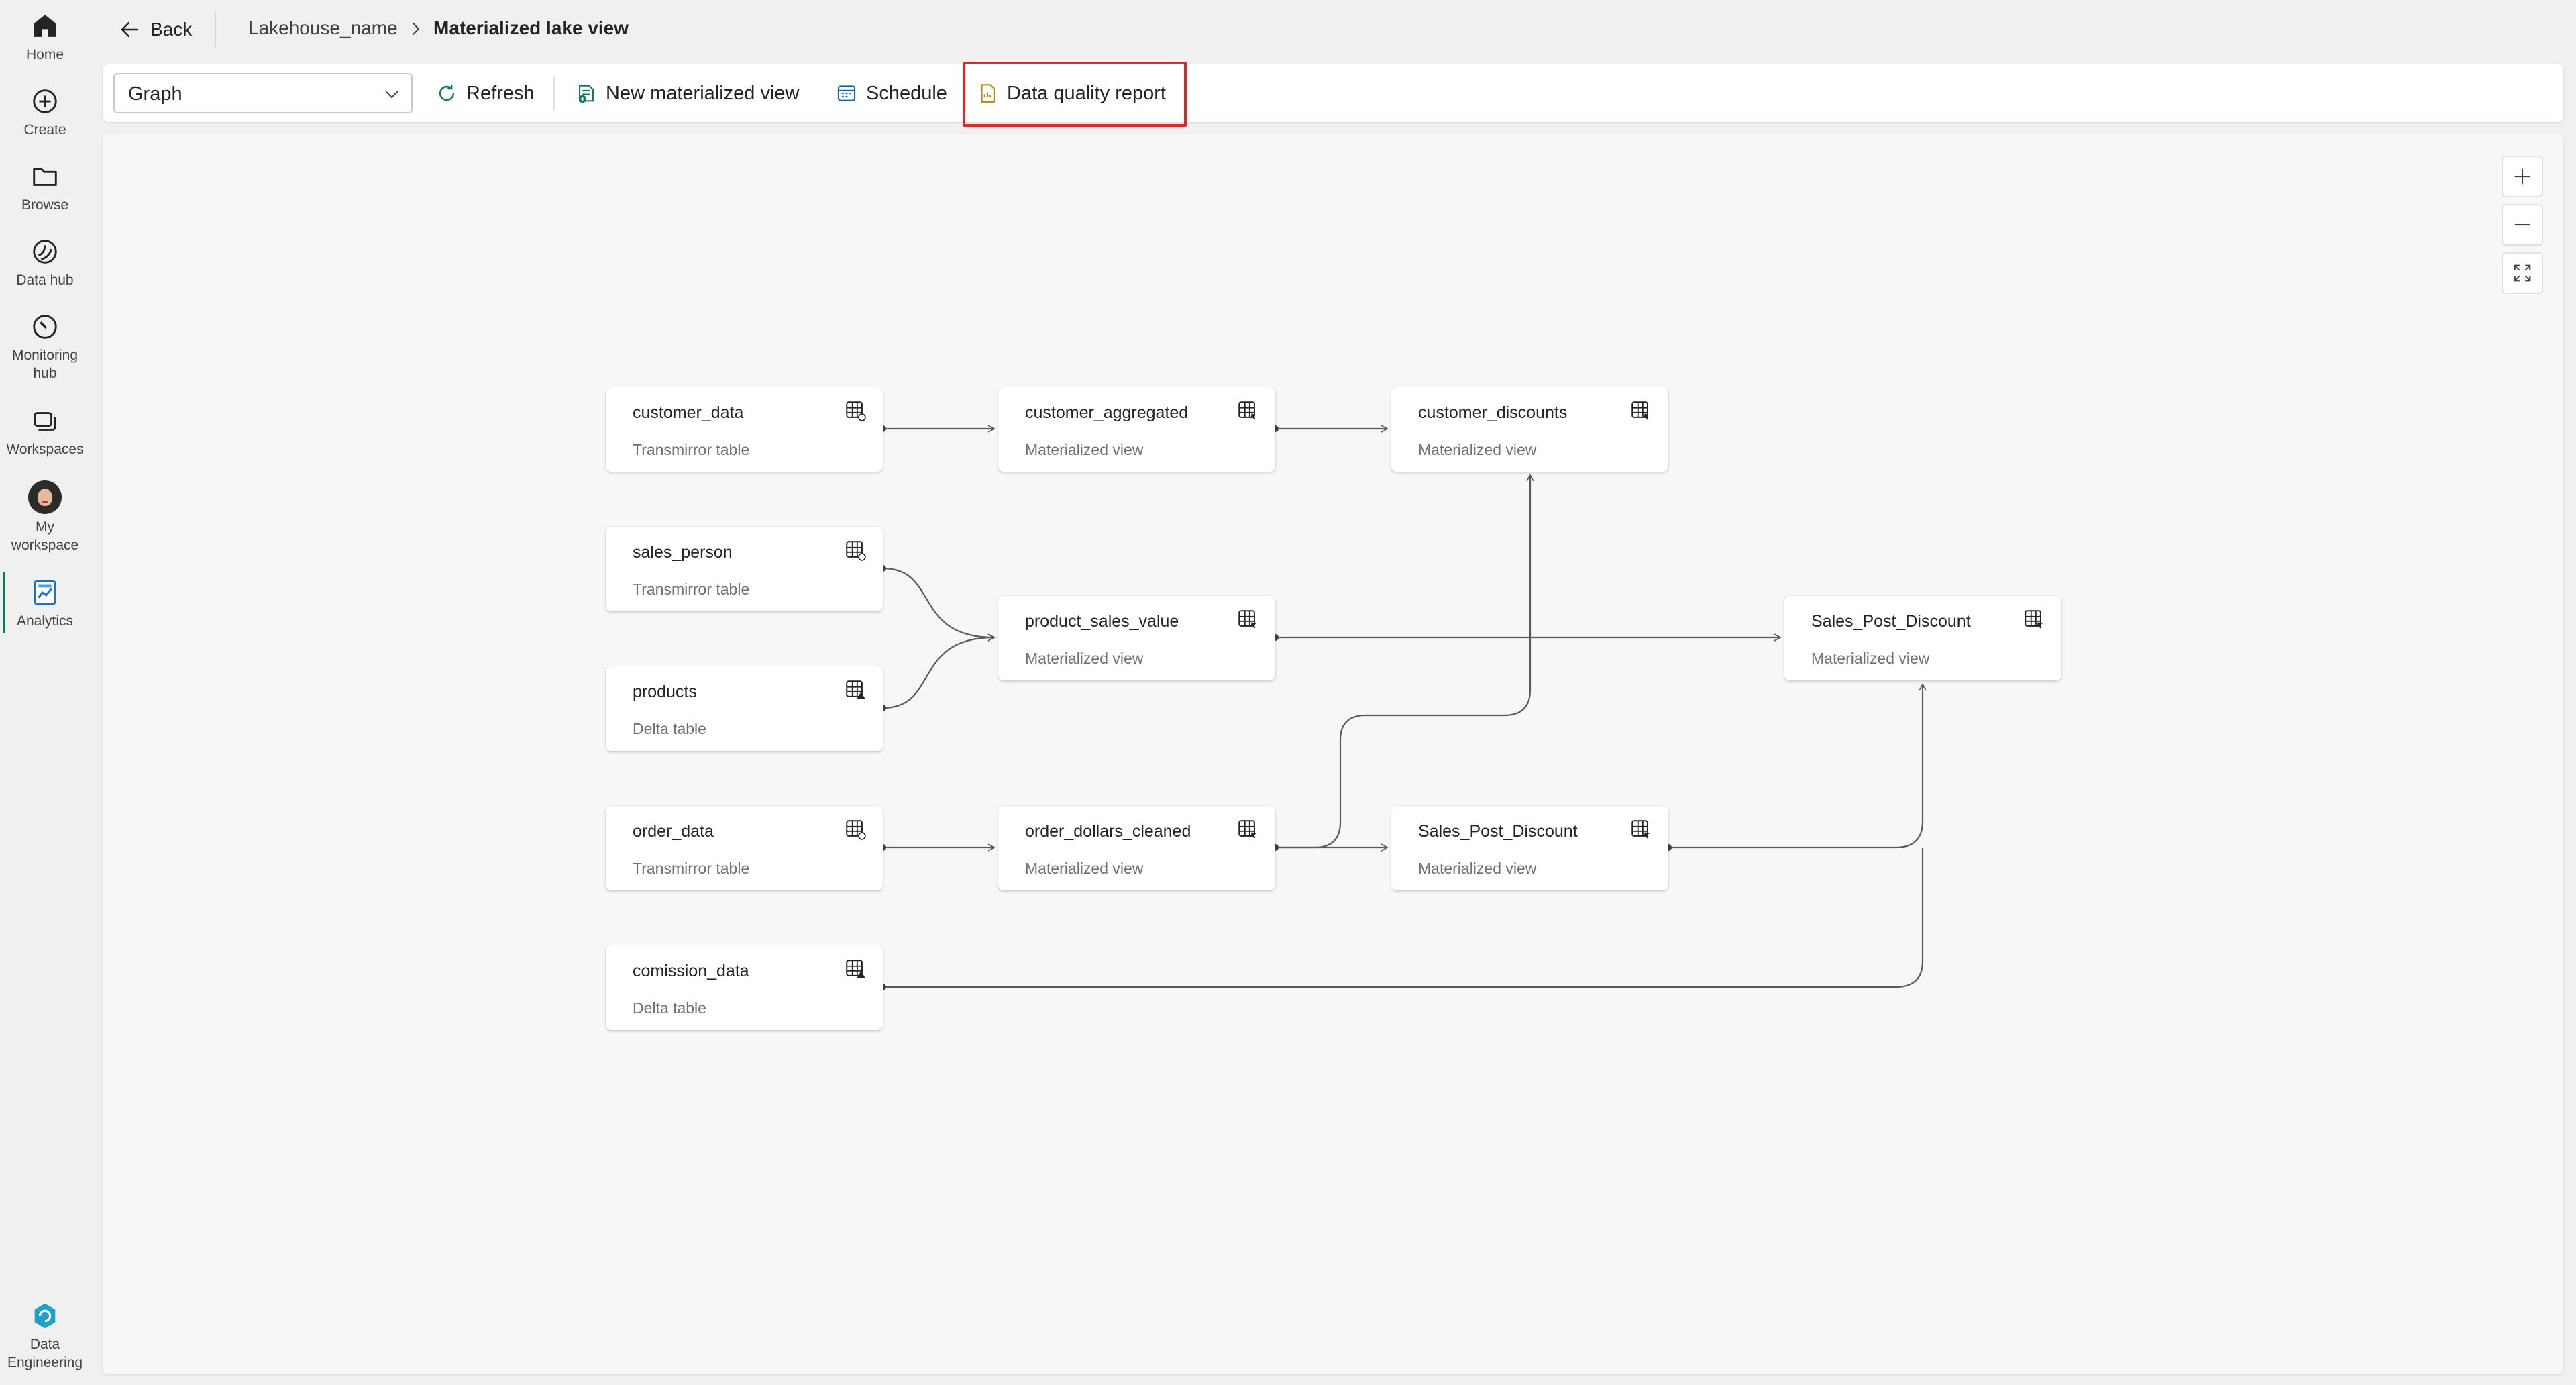  Describe the element at coordinates (45, 101) in the screenshot. I see `create-icon` at that location.